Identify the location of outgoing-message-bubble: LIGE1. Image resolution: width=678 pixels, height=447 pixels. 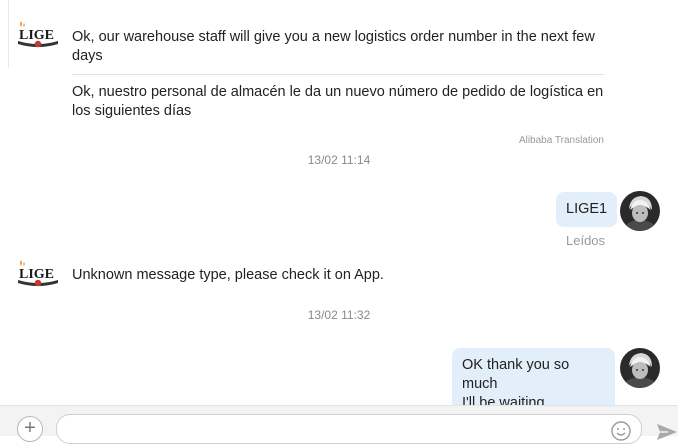
(587, 209).